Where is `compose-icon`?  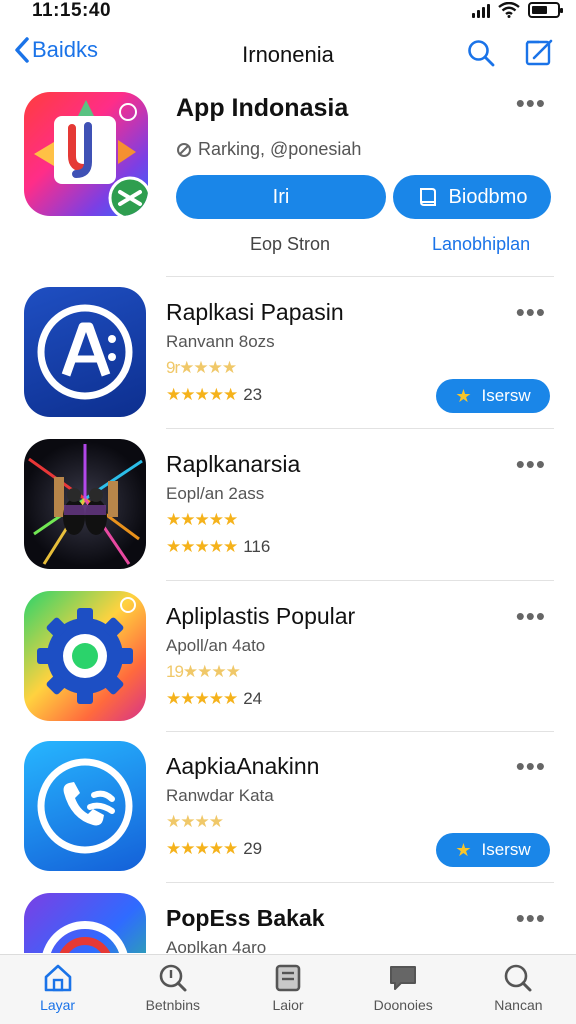
compose-icon is located at coordinates (539, 52).